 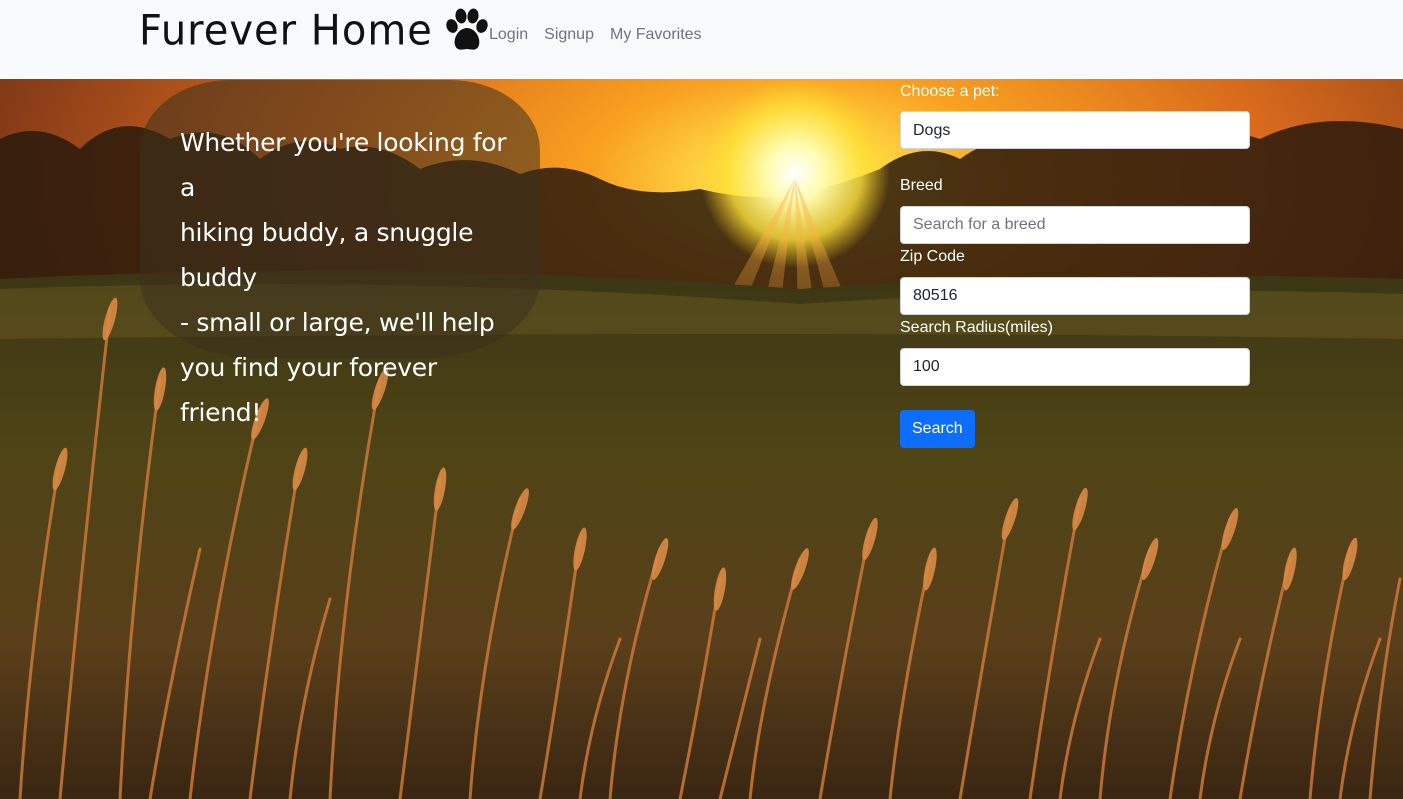 What do you see at coordinates (921, 185) in the screenshot?
I see `breed-label: Breed` at bounding box center [921, 185].